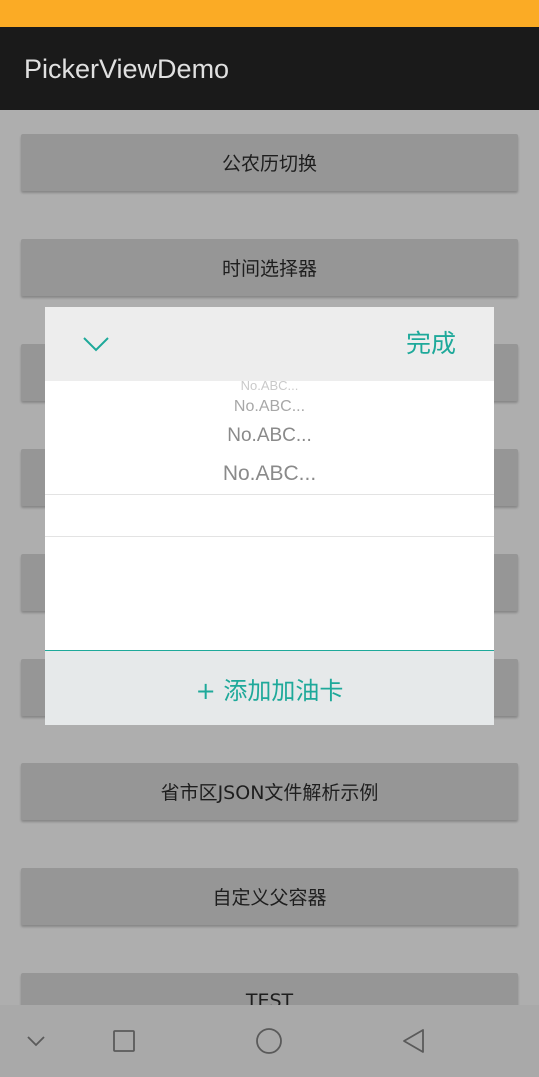 Image resolution: width=539 pixels, height=1077 pixels. I want to click on nav-recent-apps-button, so click(124, 1041).